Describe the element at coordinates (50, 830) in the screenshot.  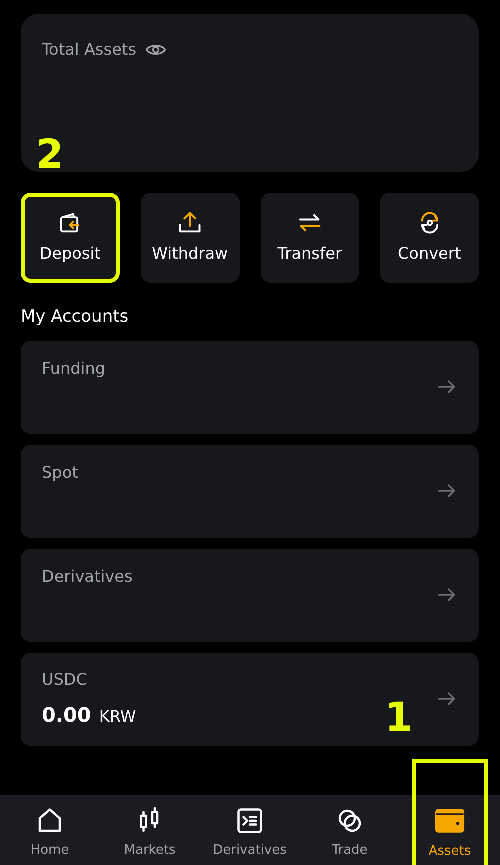
I see `nav-tab: Home` at that location.